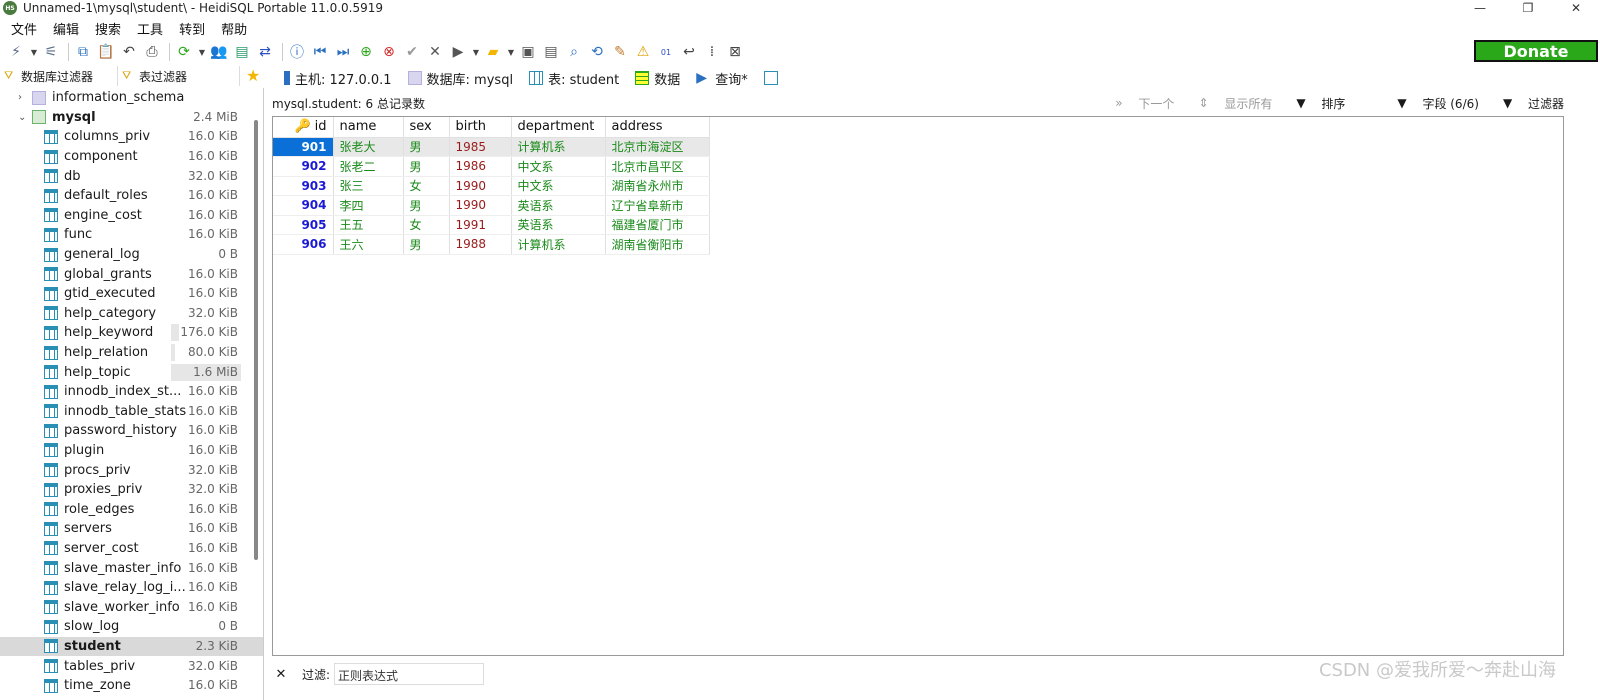 The height and width of the screenshot is (700, 1600). What do you see at coordinates (131, 392) in the screenshot?
I see `tree-table-item: innodb_index_st... 16.0 KiB` at bounding box center [131, 392].